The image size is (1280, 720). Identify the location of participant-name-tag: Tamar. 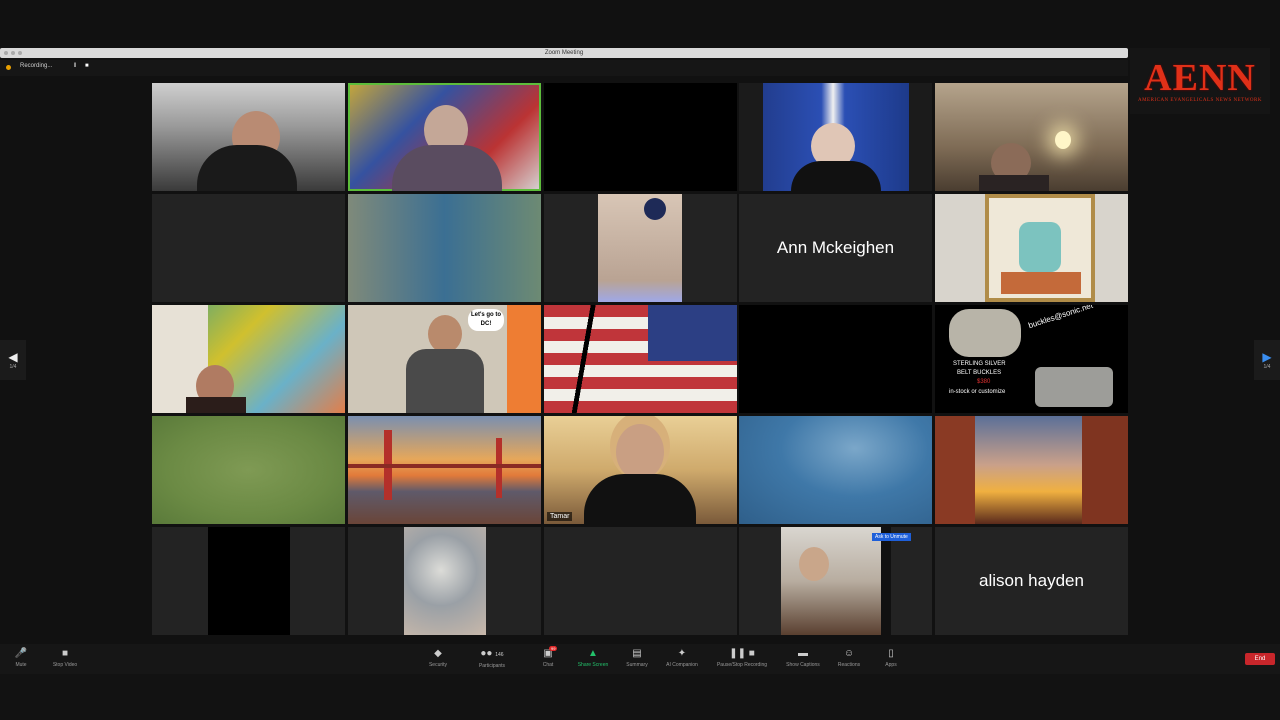
(560, 516).